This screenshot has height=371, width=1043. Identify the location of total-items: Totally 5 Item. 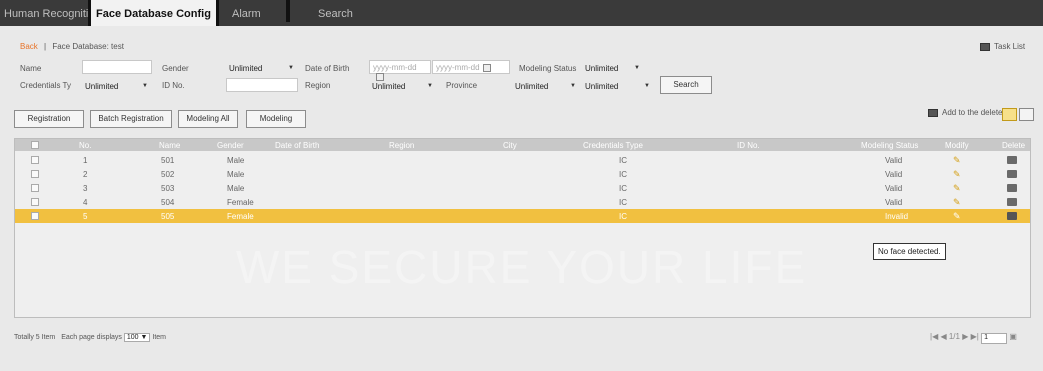
(35, 337).